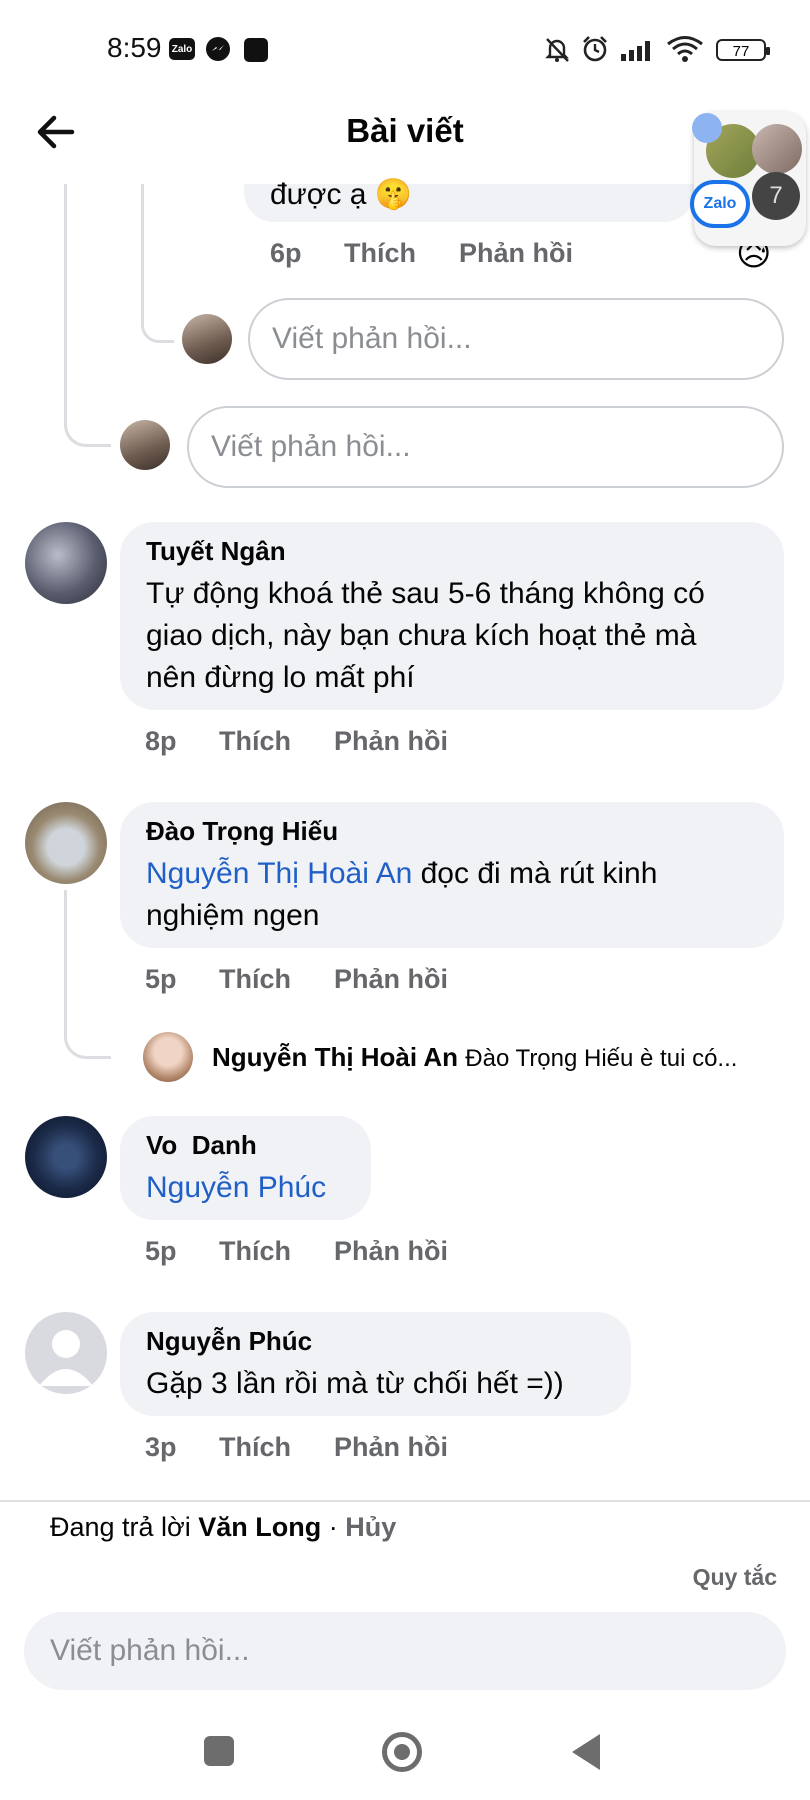  What do you see at coordinates (595, 49) in the screenshot?
I see `alarm-icon` at bounding box center [595, 49].